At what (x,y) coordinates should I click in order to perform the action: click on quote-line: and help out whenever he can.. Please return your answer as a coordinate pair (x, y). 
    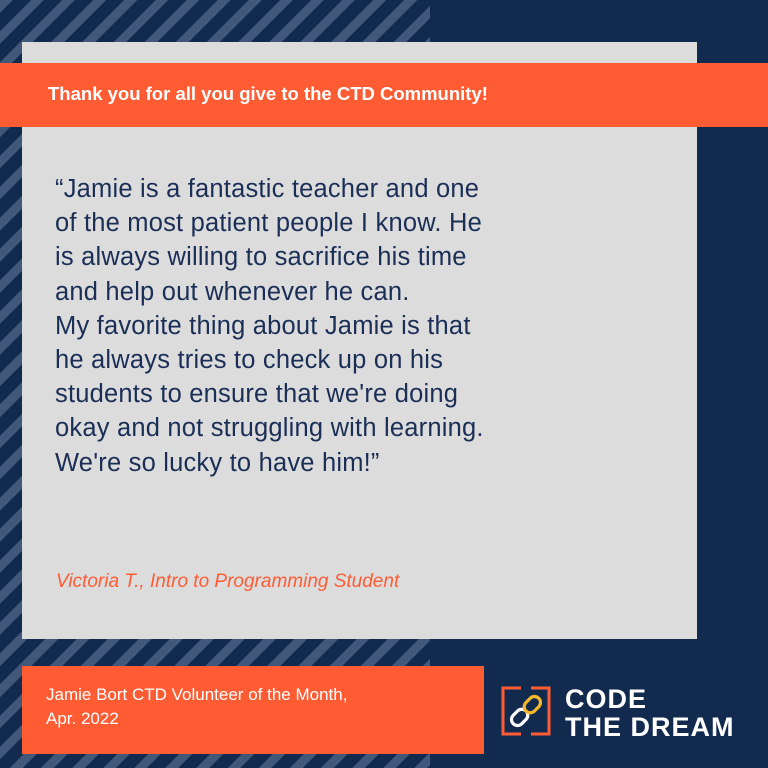
    Looking at the image, I should click on (232, 291).